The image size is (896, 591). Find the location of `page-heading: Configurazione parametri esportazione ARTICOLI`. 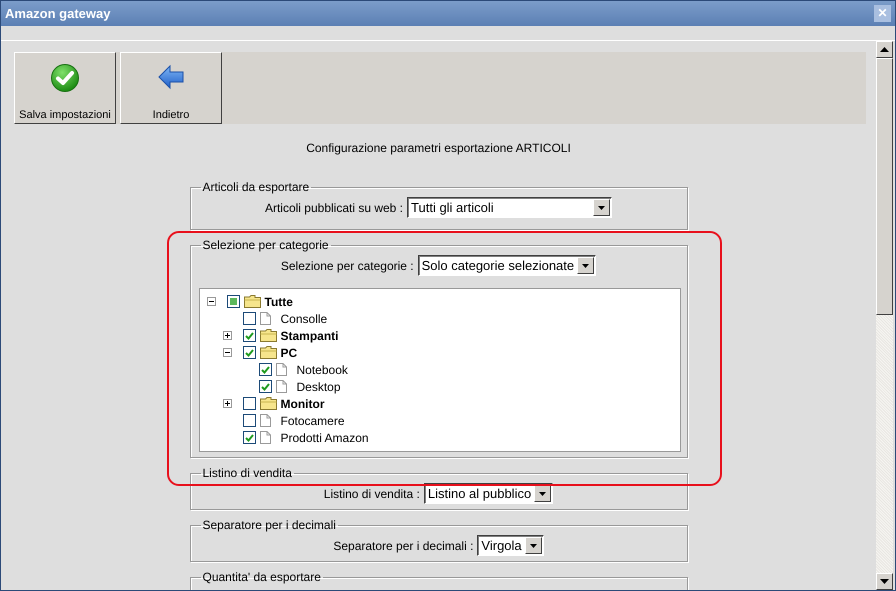

page-heading: Configurazione parametri esportazione ARTICOLI is located at coordinates (438, 148).